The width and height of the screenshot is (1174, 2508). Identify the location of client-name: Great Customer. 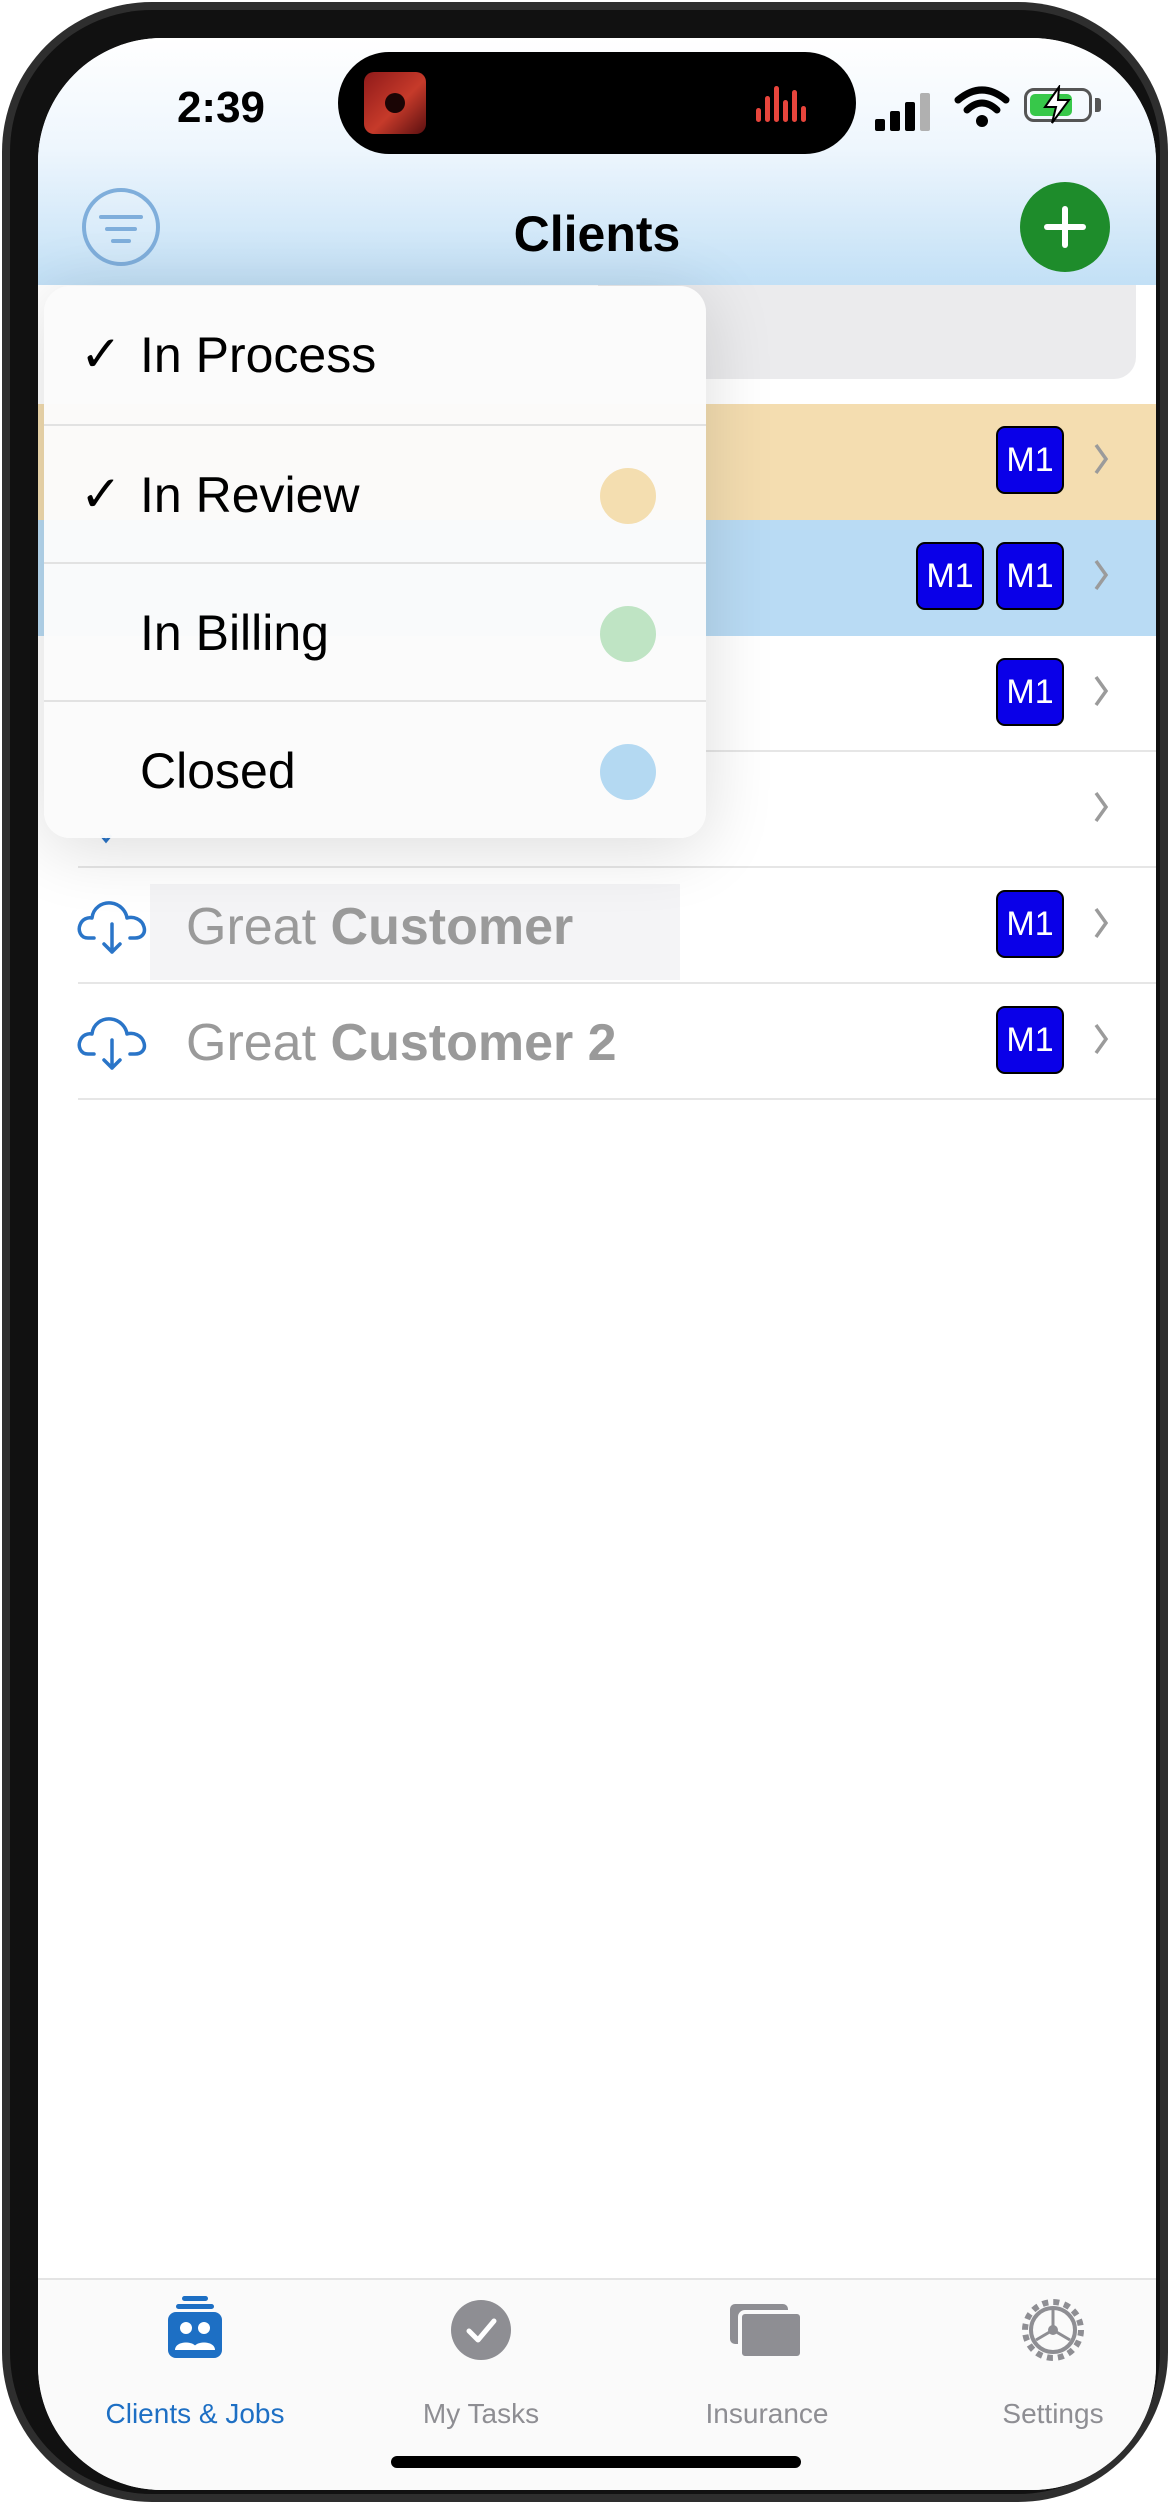
(380, 927).